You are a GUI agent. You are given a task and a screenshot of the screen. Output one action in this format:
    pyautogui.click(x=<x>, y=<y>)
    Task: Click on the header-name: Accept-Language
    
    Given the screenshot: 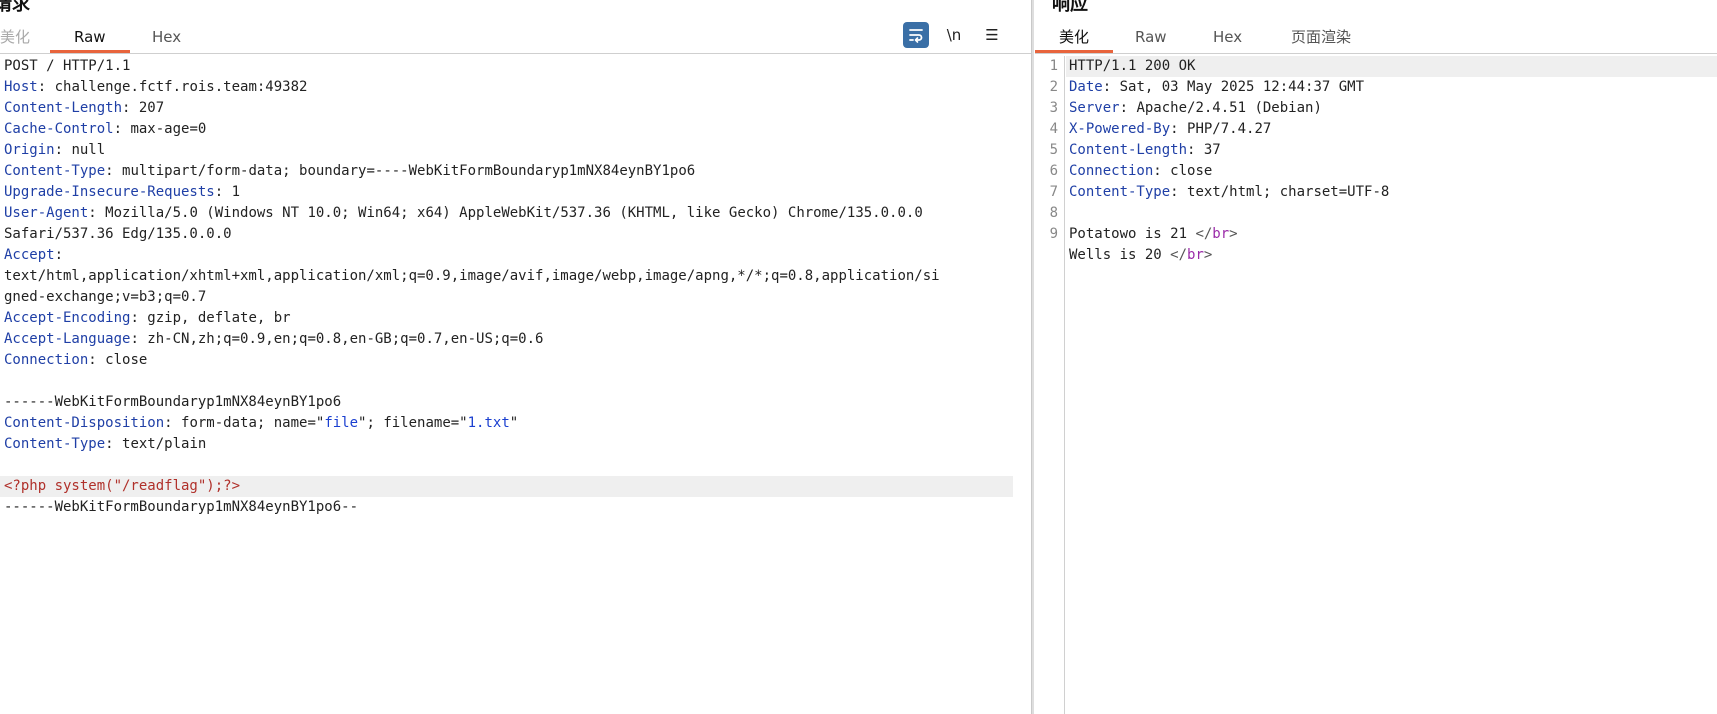 What is the action you would take?
    pyautogui.click(x=67, y=339)
    